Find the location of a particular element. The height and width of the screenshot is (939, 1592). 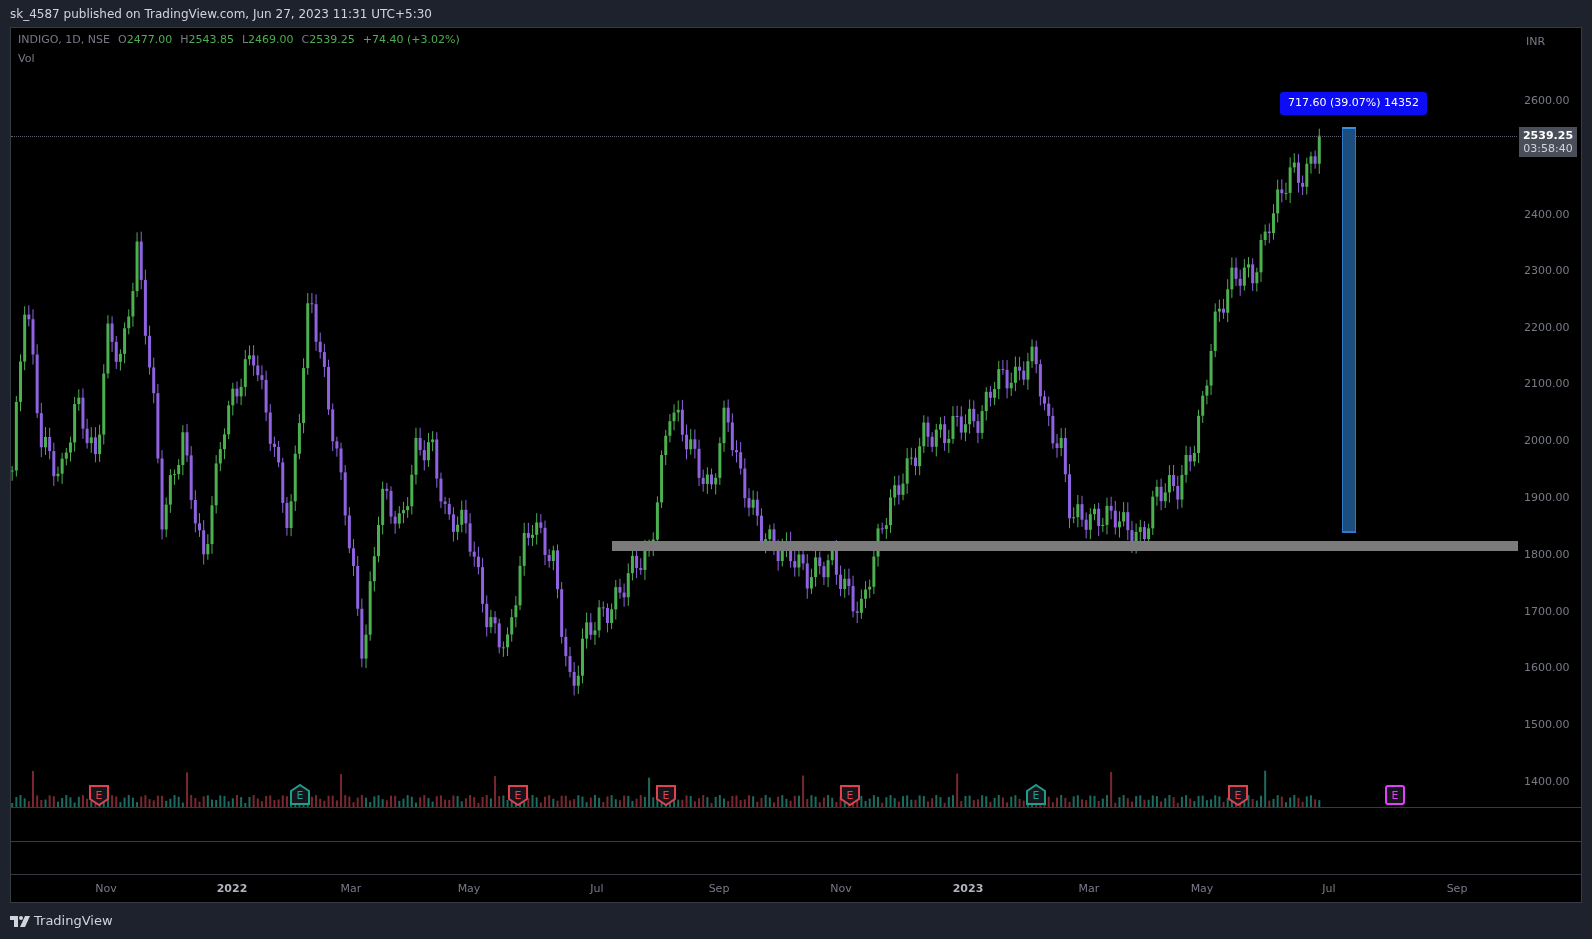

price-axis-label: 1600.00 is located at coordinates (1547, 667).